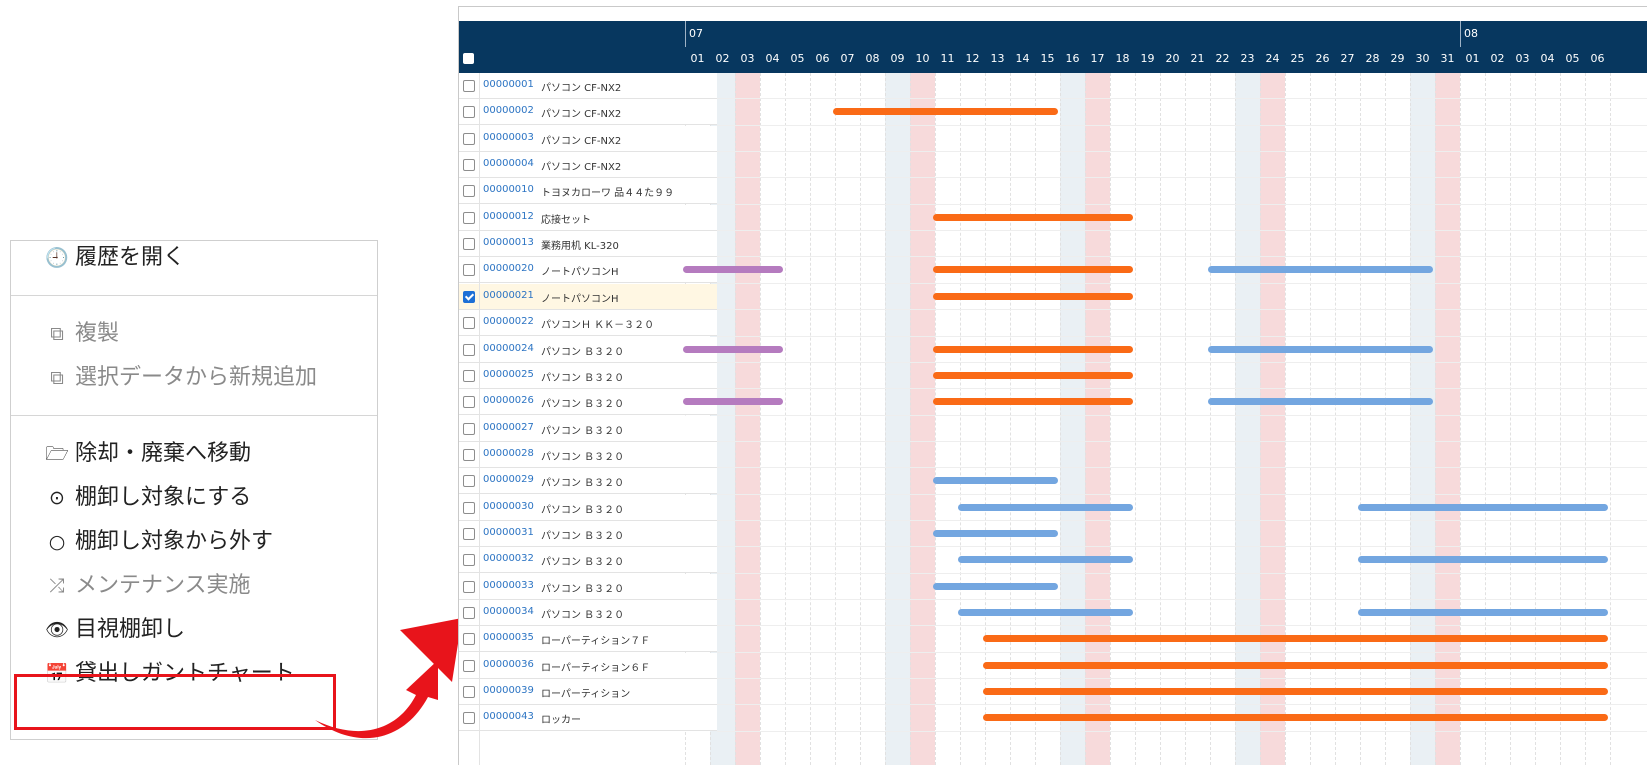  Describe the element at coordinates (508, 611) in the screenshot. I see `asset-id-link: 00000034` at that location.